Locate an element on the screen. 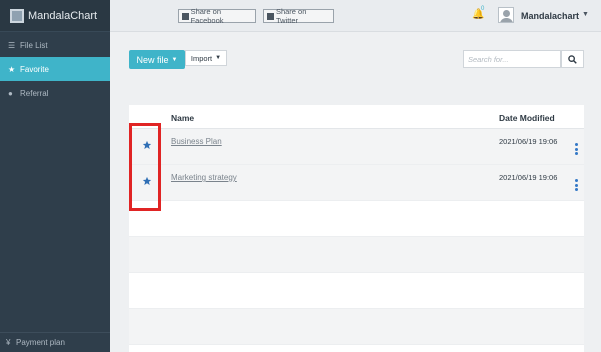  sidebar-item-referral: ● Referral is located at coordinates (55, 93).